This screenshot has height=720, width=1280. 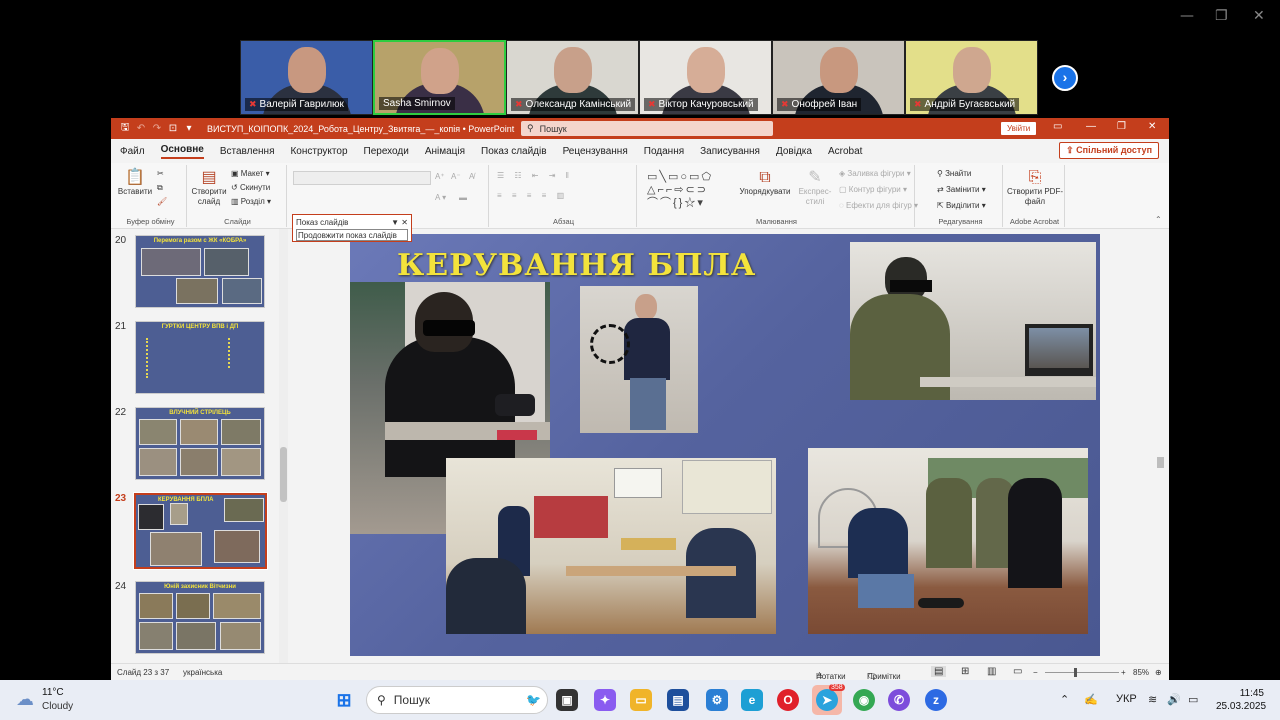 I want to click on copy-icon: ⧉, so click(x=160, y=188).